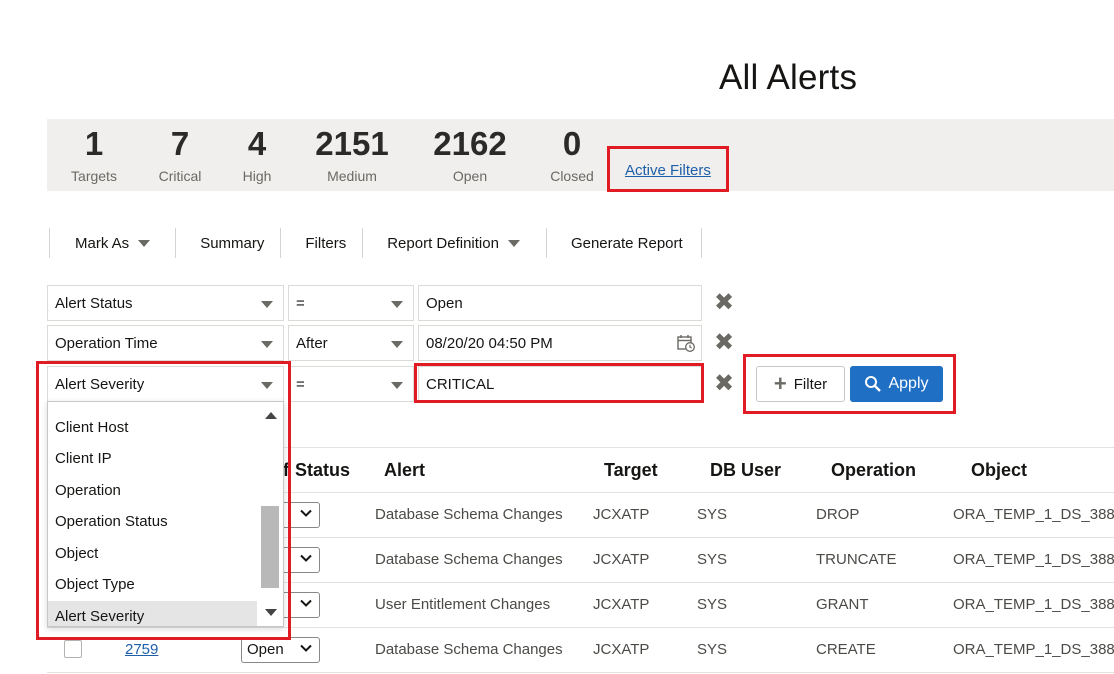 The height and width of the screenshot is (674, 1114). I want to click on filter-field-select: Operation Time, so click(165, 343).